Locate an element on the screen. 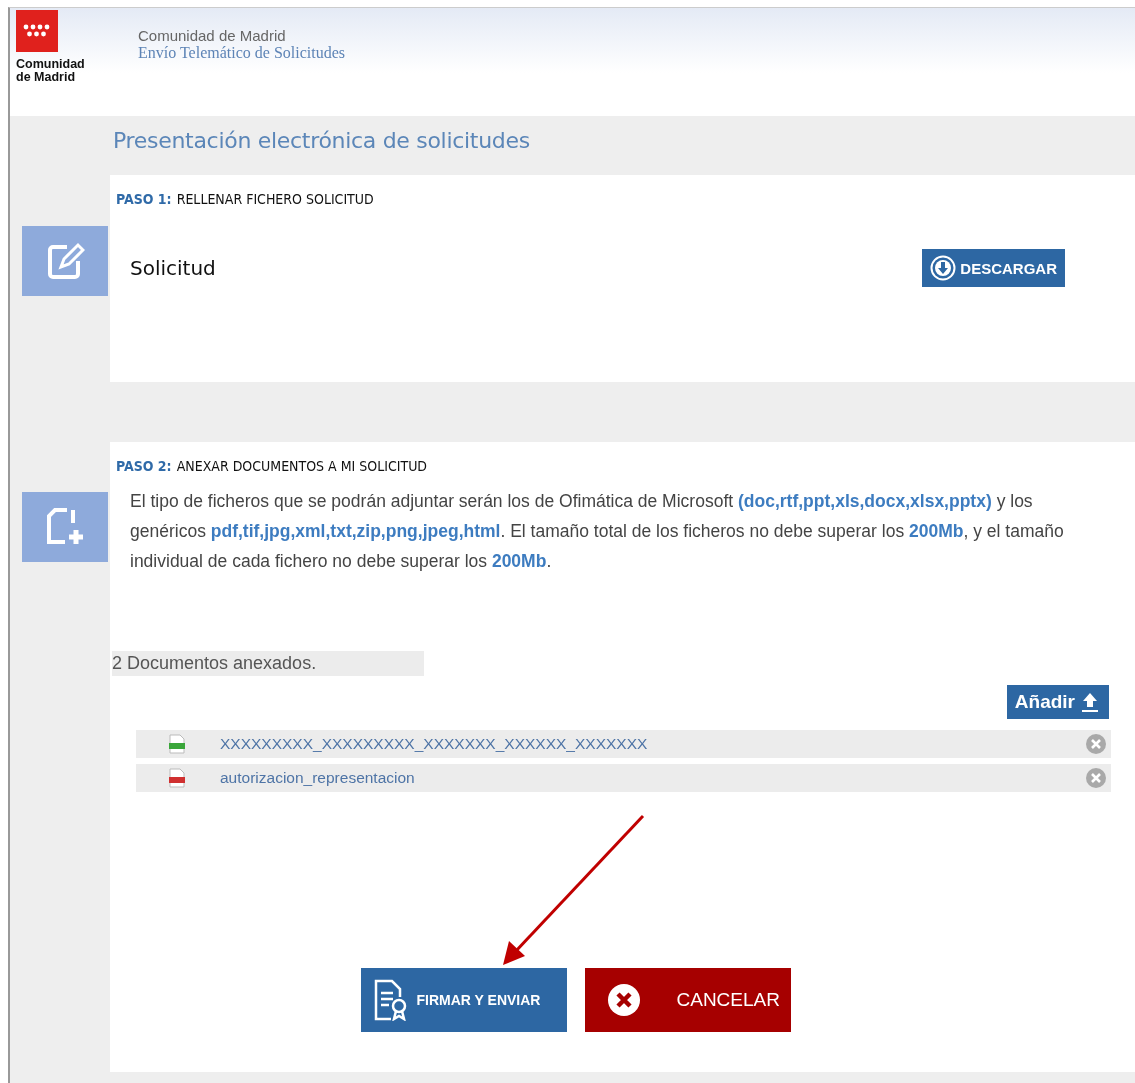  certificate-document-icon is located at coordinates (390, 1000).